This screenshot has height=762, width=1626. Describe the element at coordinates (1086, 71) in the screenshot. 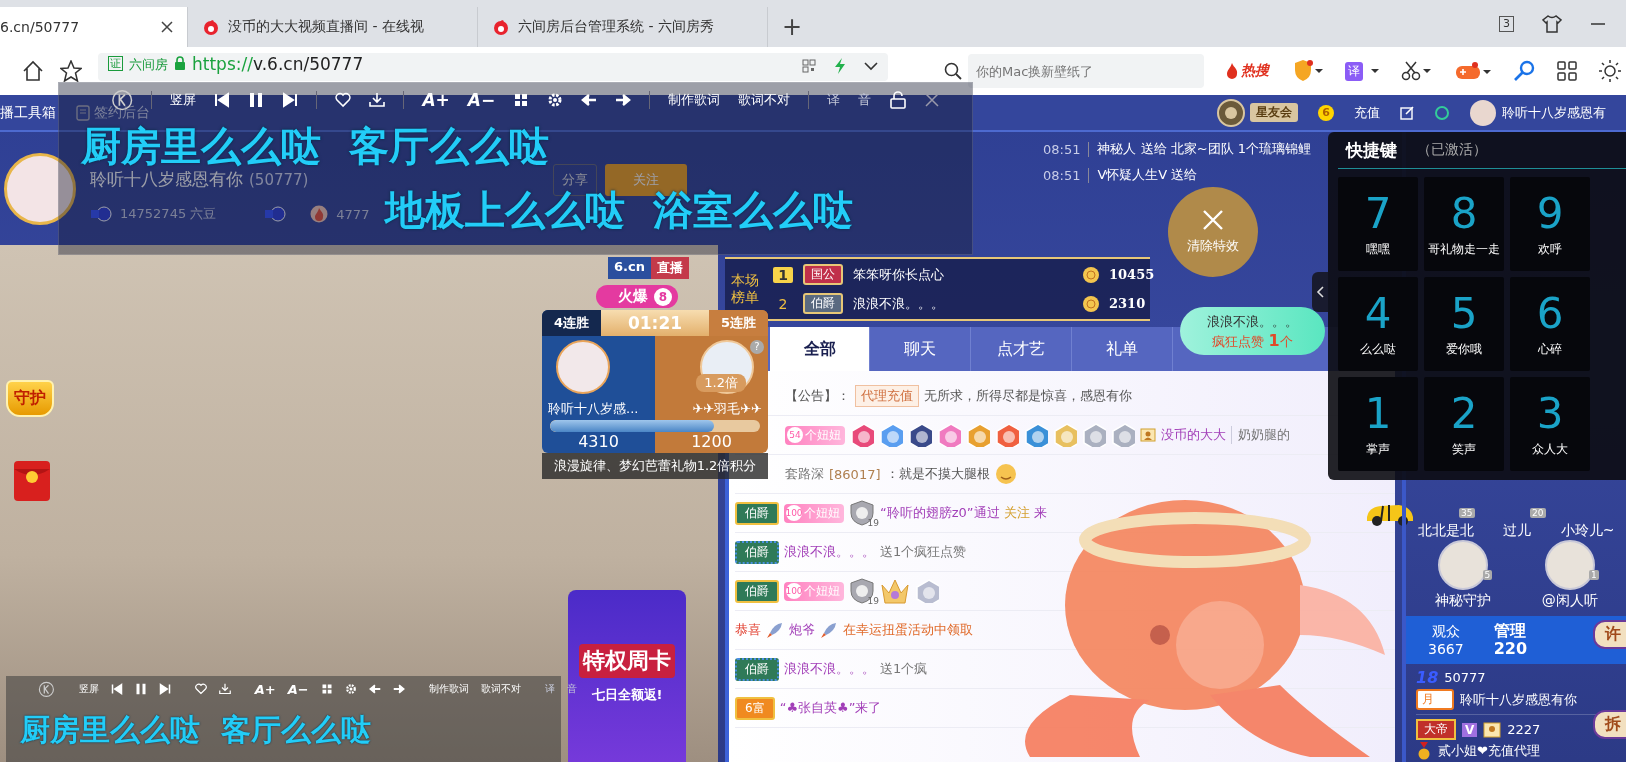

I see `search-field: 你的Mac换新壁纸了` at that location.